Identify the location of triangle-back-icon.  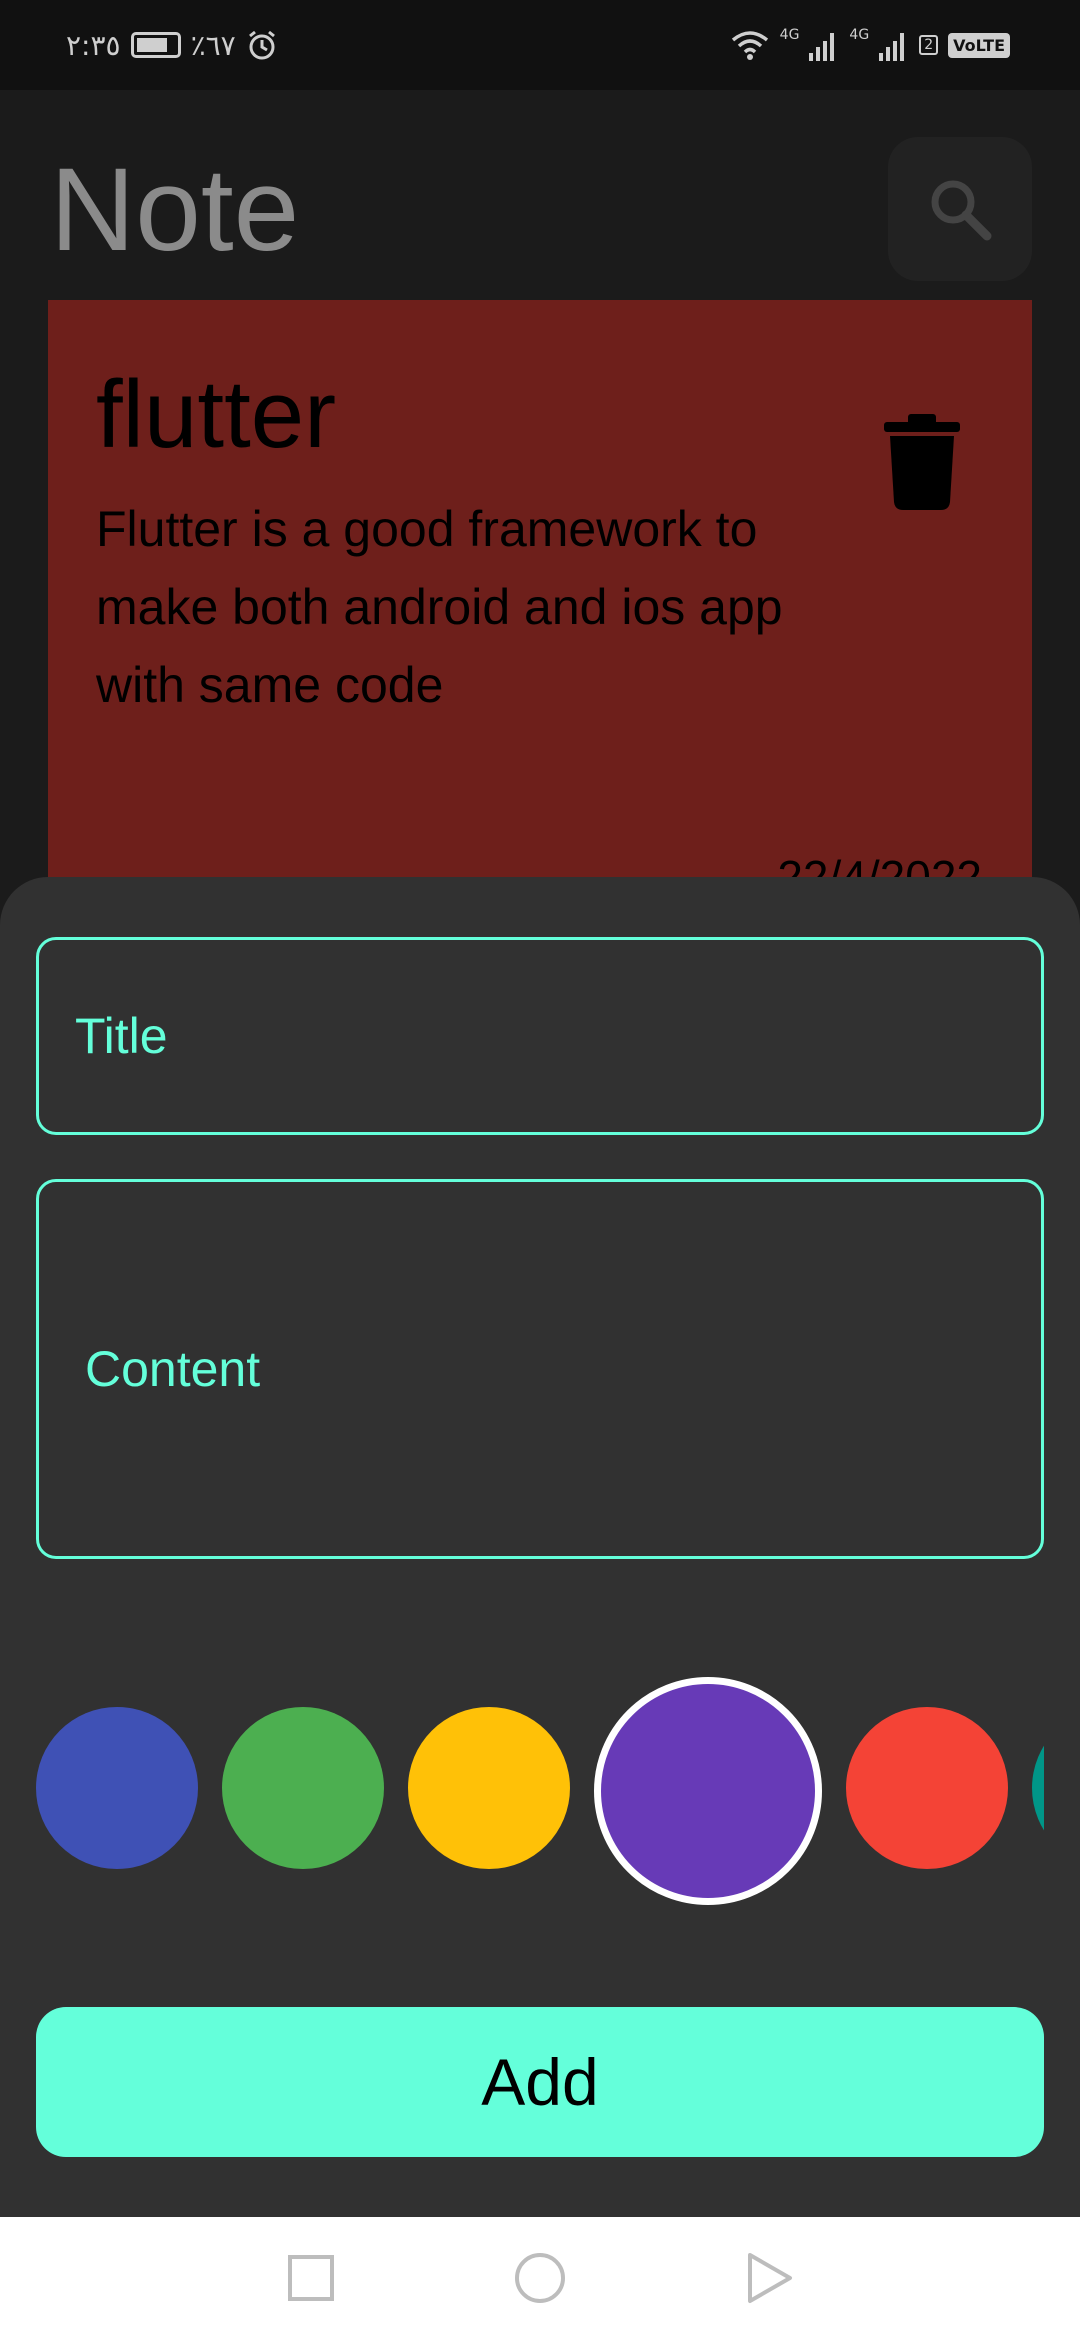
(770, 2278).